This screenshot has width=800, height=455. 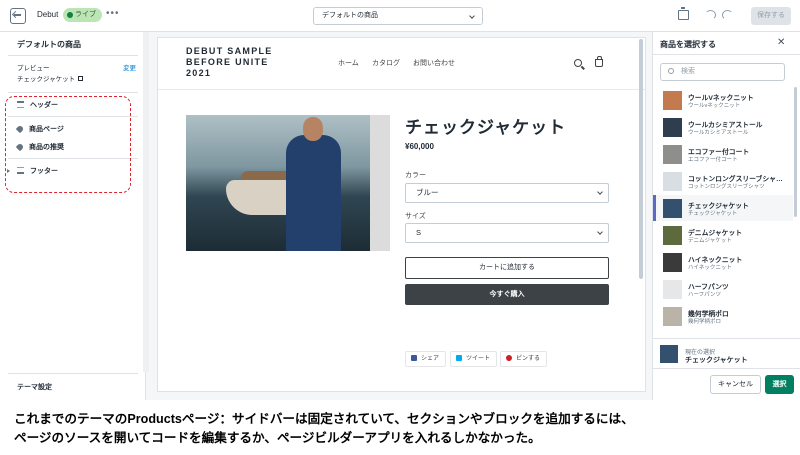 I want to click on template-select: デフォルトの商品, so click(x=398, y=16).